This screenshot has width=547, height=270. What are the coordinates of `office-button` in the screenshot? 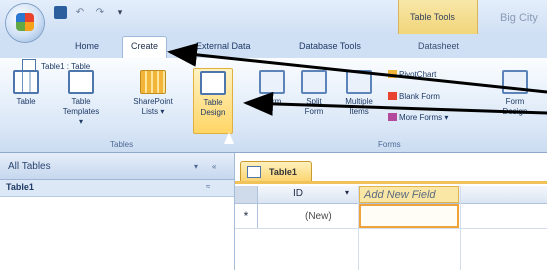 It's located at (25, 23).